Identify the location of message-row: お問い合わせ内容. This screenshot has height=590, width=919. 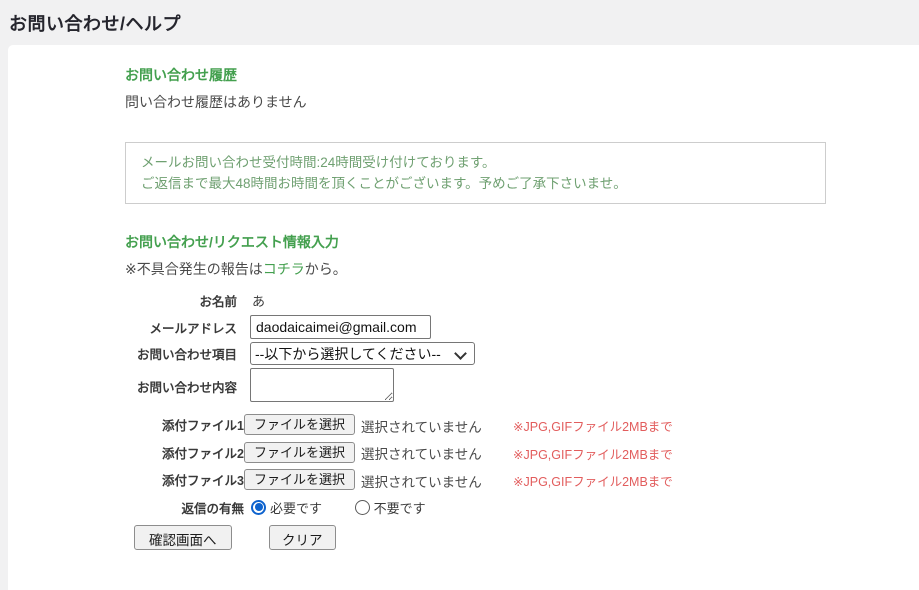
(399, 389).